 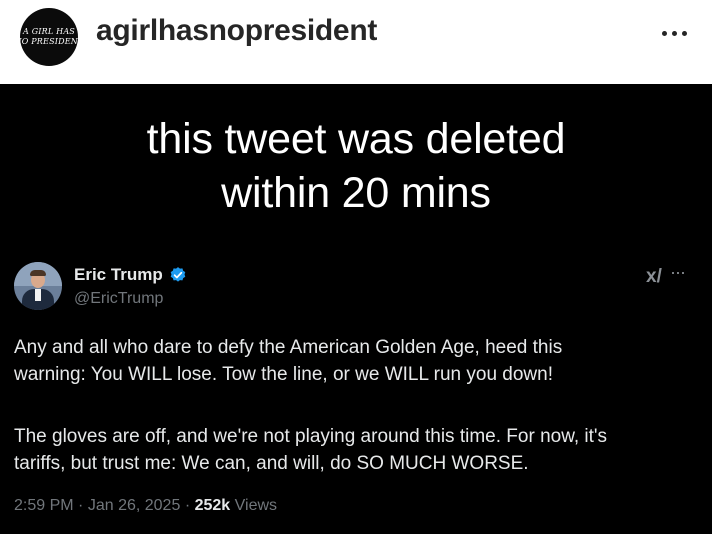 What do you see at coordinates (134, 505) in the screenshot?
I see `tweet-date: Jan 26, 2025` at bounding box center [134, 505].